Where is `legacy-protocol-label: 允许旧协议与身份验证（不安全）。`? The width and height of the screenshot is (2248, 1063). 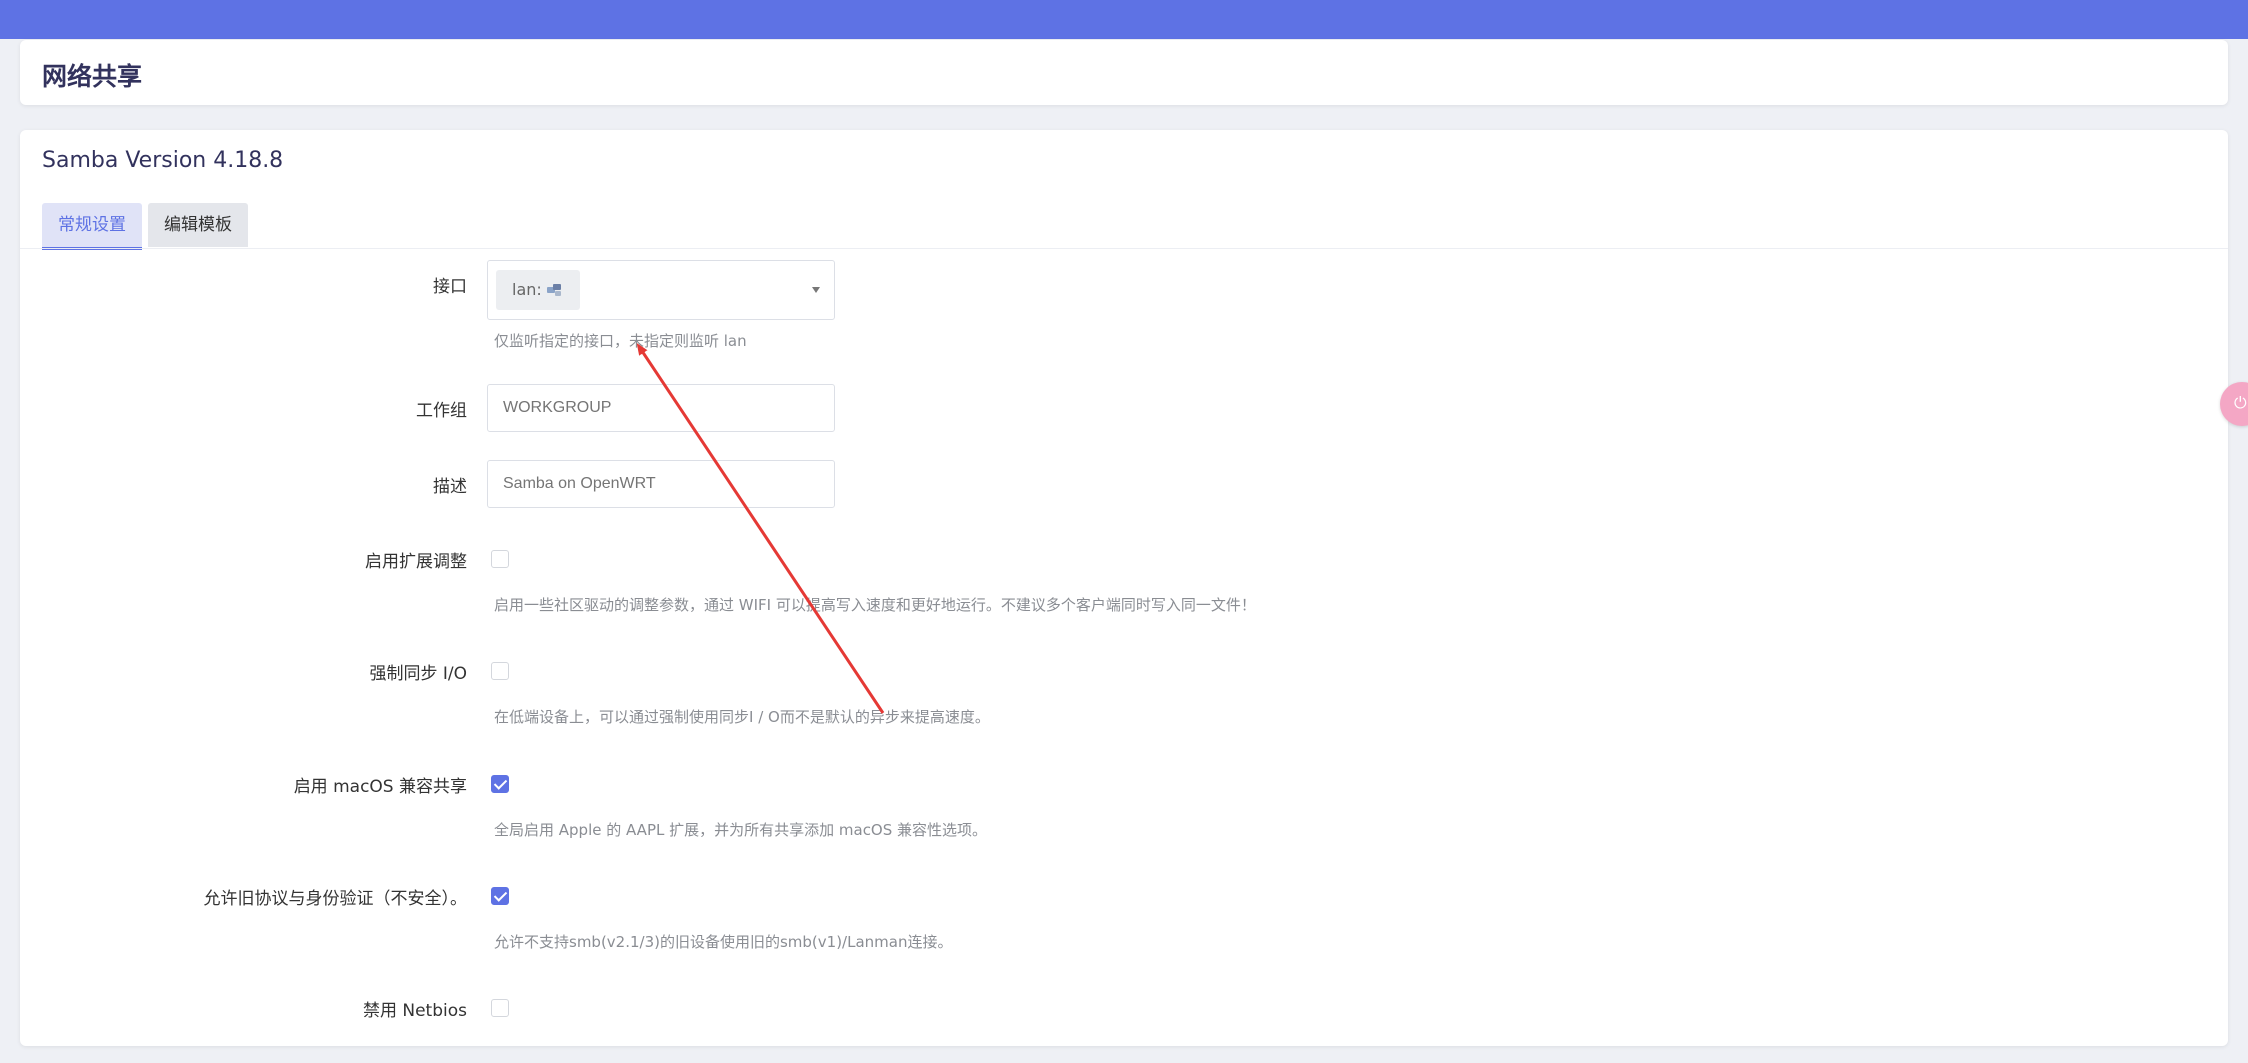 legacy-protocol-label: 允许旧协议与身份验证（不安全）。 is located at coordinates (335, 899).